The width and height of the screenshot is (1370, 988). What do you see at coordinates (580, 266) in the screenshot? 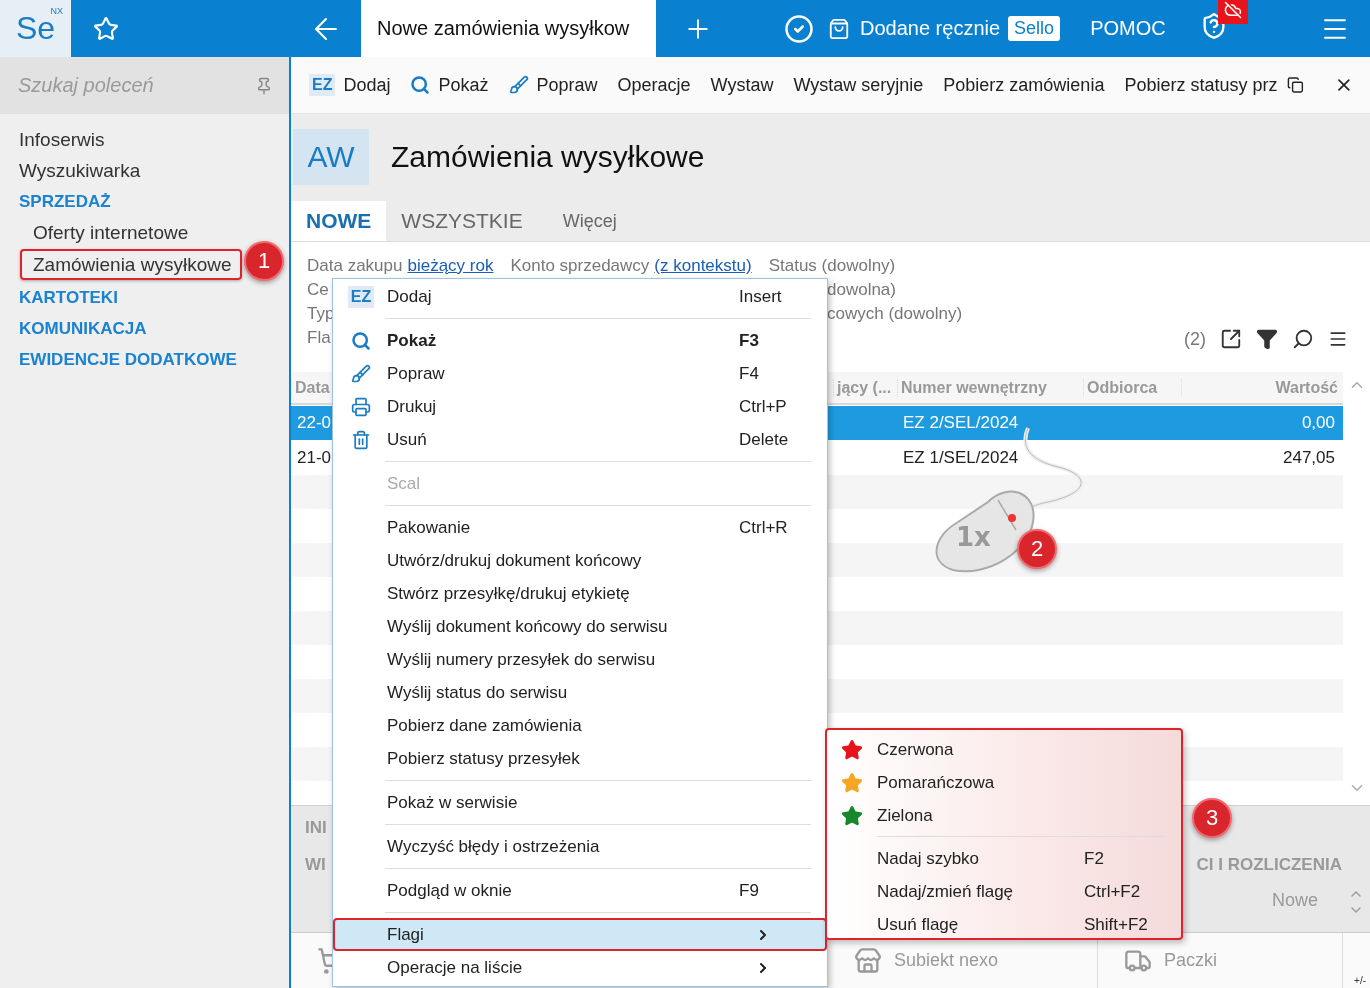
I see `filter-label: Konto sprzedawcy` at bounding box center [580, 266].